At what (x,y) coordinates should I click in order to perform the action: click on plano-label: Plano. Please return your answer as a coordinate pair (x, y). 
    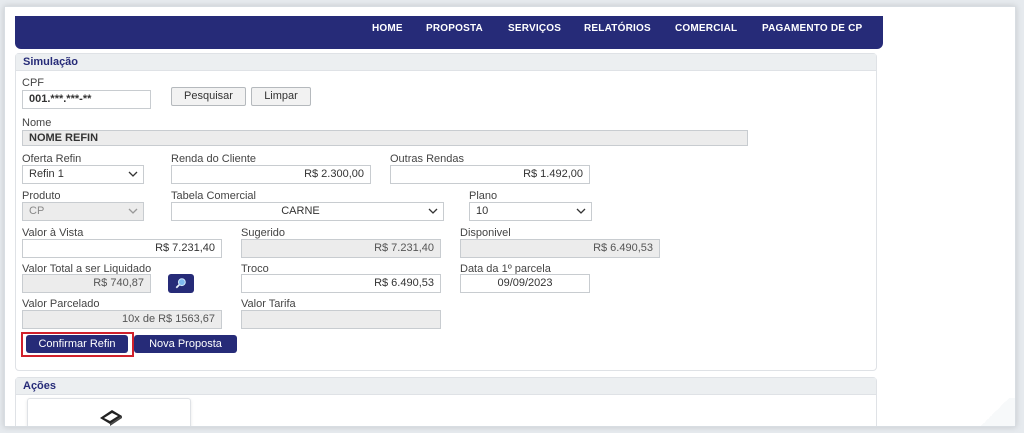
    Looking at the image, I should click on (483, 196).